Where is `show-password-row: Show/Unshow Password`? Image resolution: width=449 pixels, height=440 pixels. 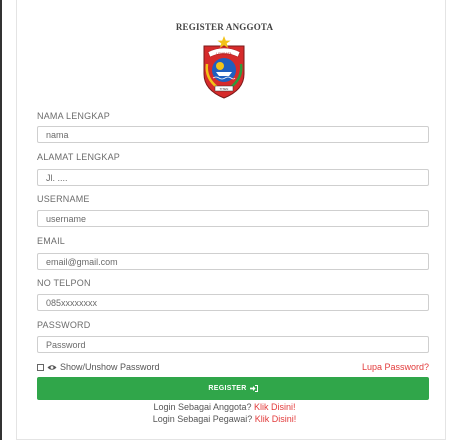 show-password-row: Show/Unshow Password is located at coordinates (98, 367).